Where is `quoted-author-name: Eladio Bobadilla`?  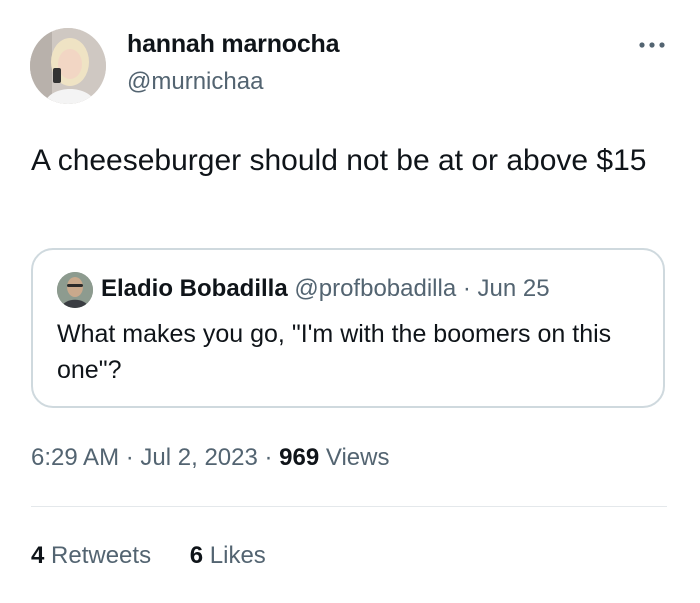 quoted-author-name: Eladio Bobadilla is located at coordinates (194, 288).